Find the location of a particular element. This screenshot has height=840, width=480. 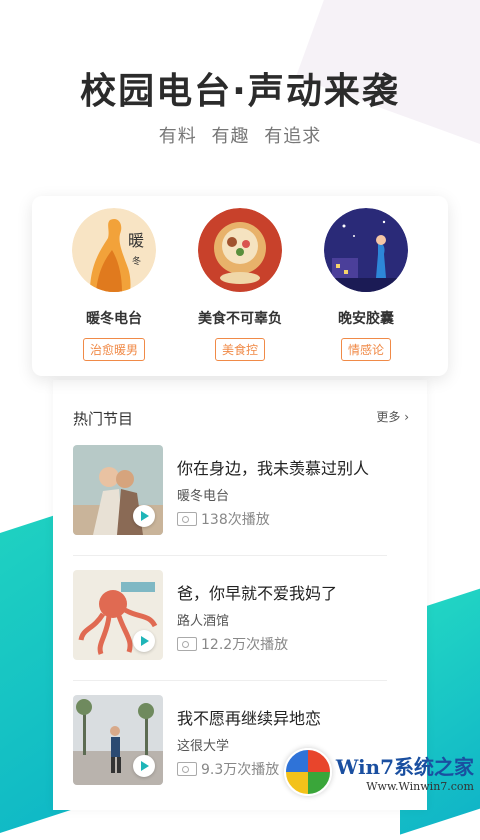

category-name: 晚安胶囊 is located at coordinates (366, 319).